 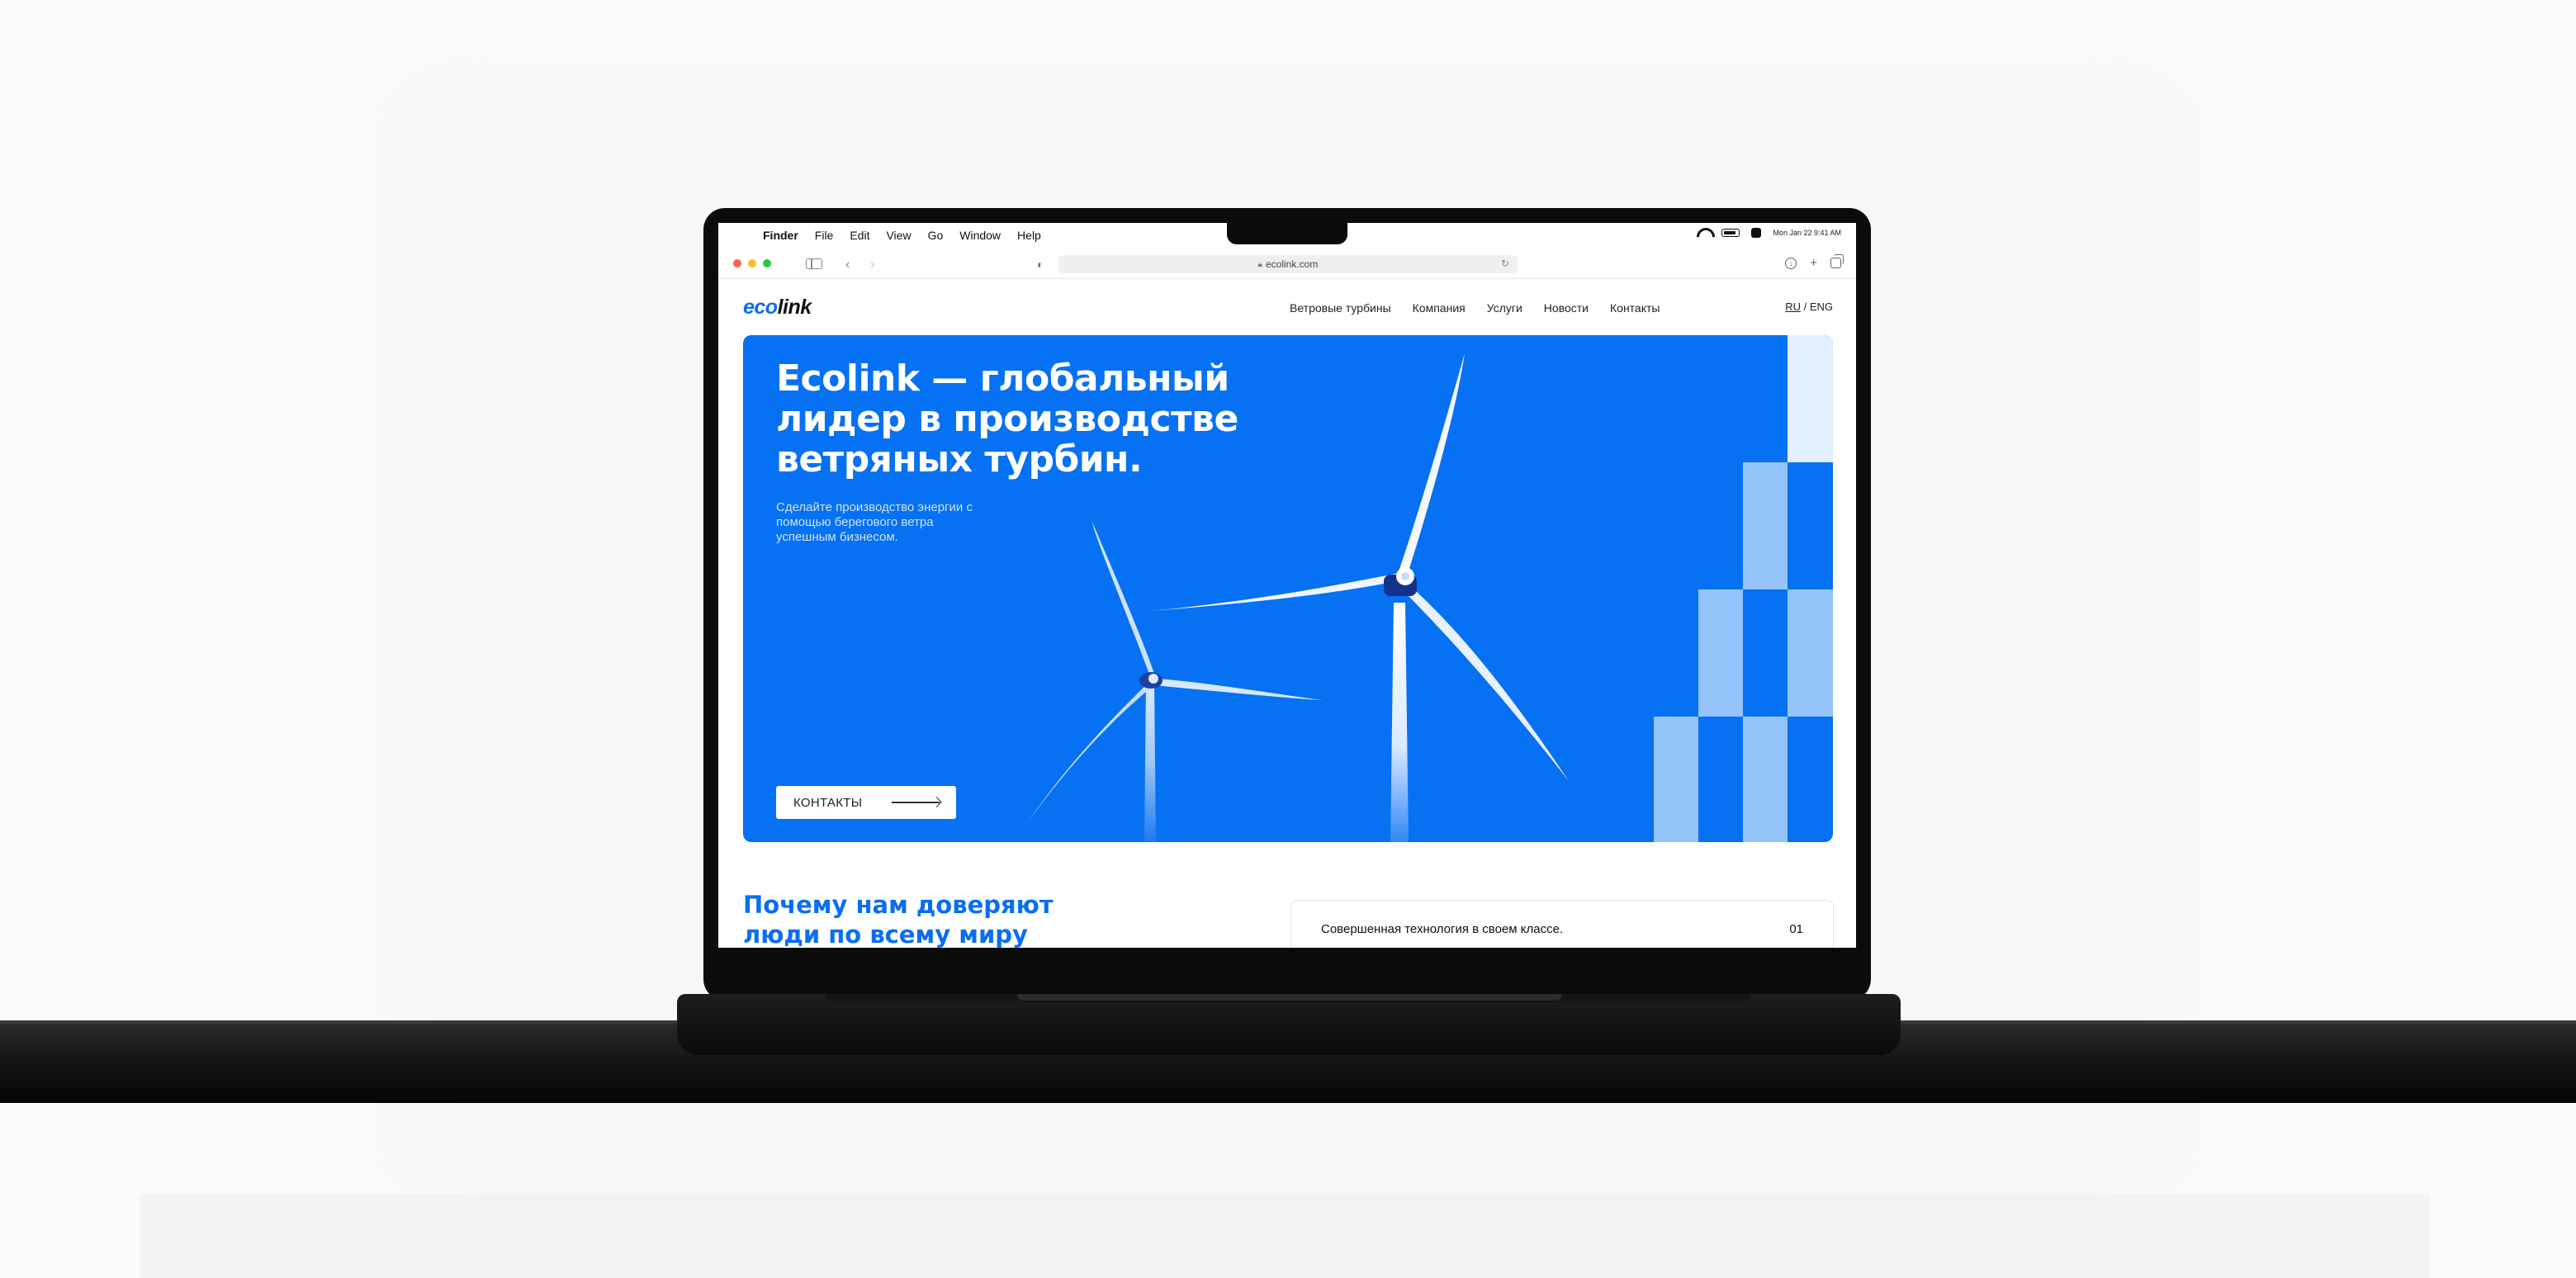 I want to click on feature-number: 01, so click(x=1796, y=929).